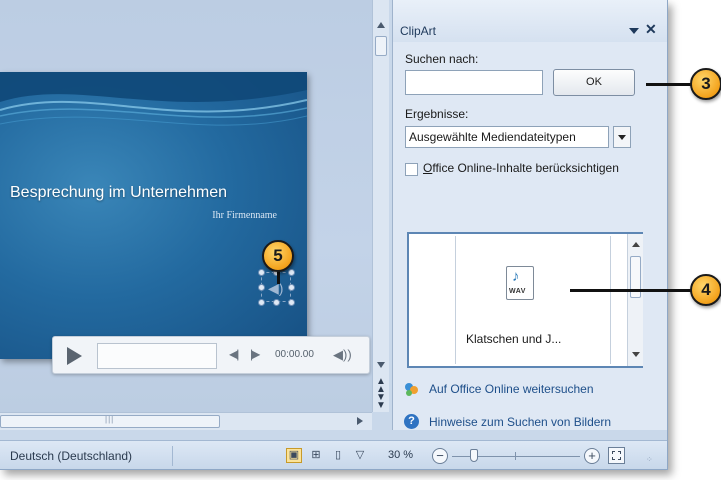  What do you see at coordinates (294, 354) in the screenshot?
I see `playback-time: 00:00.00` at bounding box center [294, 354].